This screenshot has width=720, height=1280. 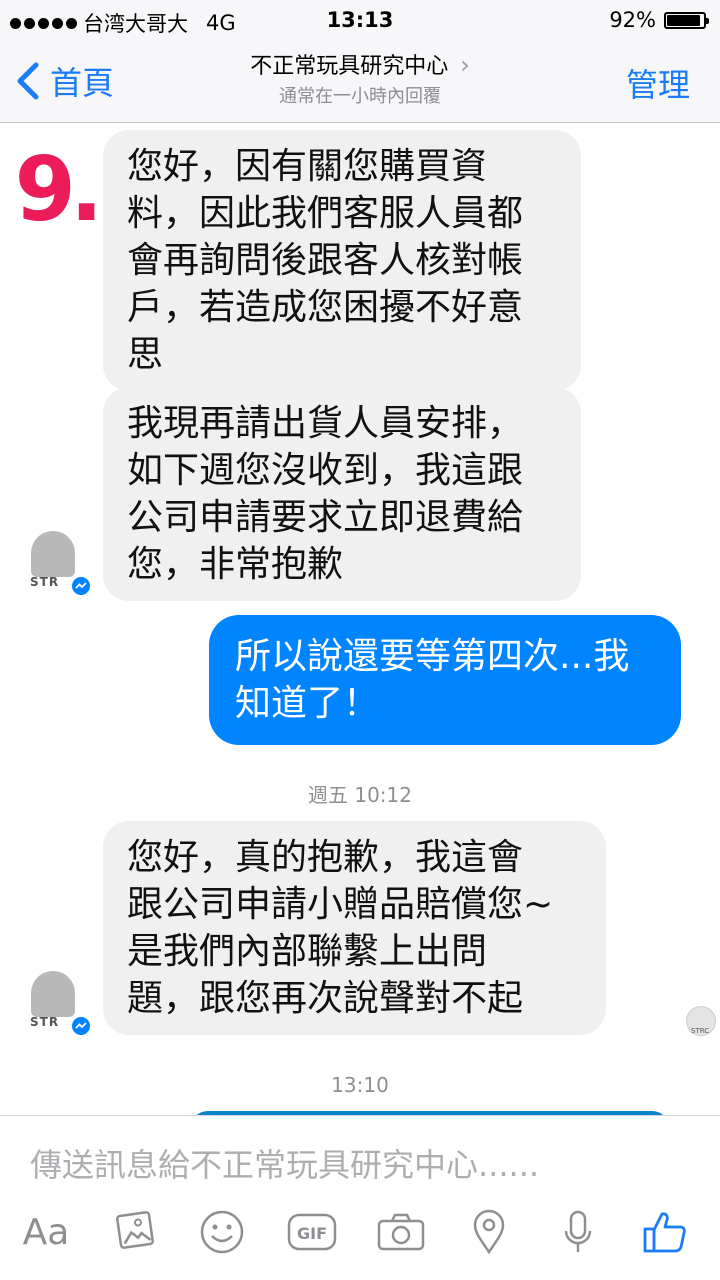 I want to click on text-format-button: Aa, so click(x=46, y=1232).